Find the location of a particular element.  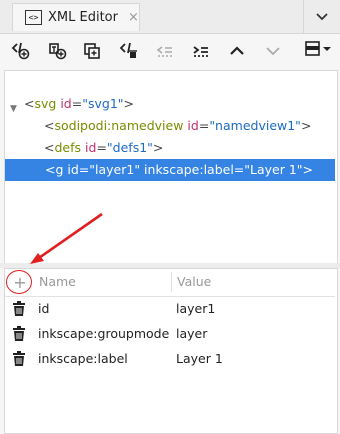

new-text-node-icon is located at coordinates (57, 51).